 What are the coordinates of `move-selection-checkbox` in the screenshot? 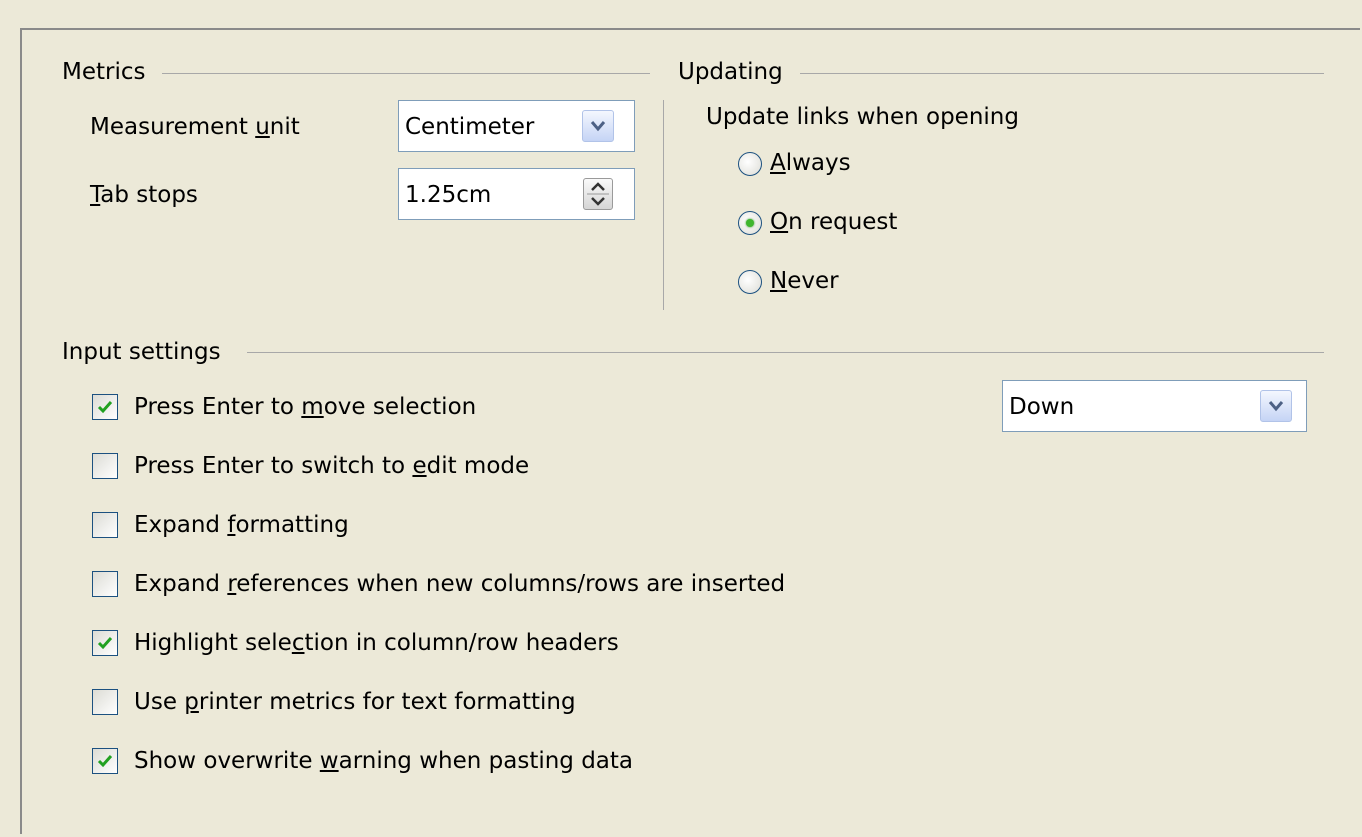 It's located at (105, 407).